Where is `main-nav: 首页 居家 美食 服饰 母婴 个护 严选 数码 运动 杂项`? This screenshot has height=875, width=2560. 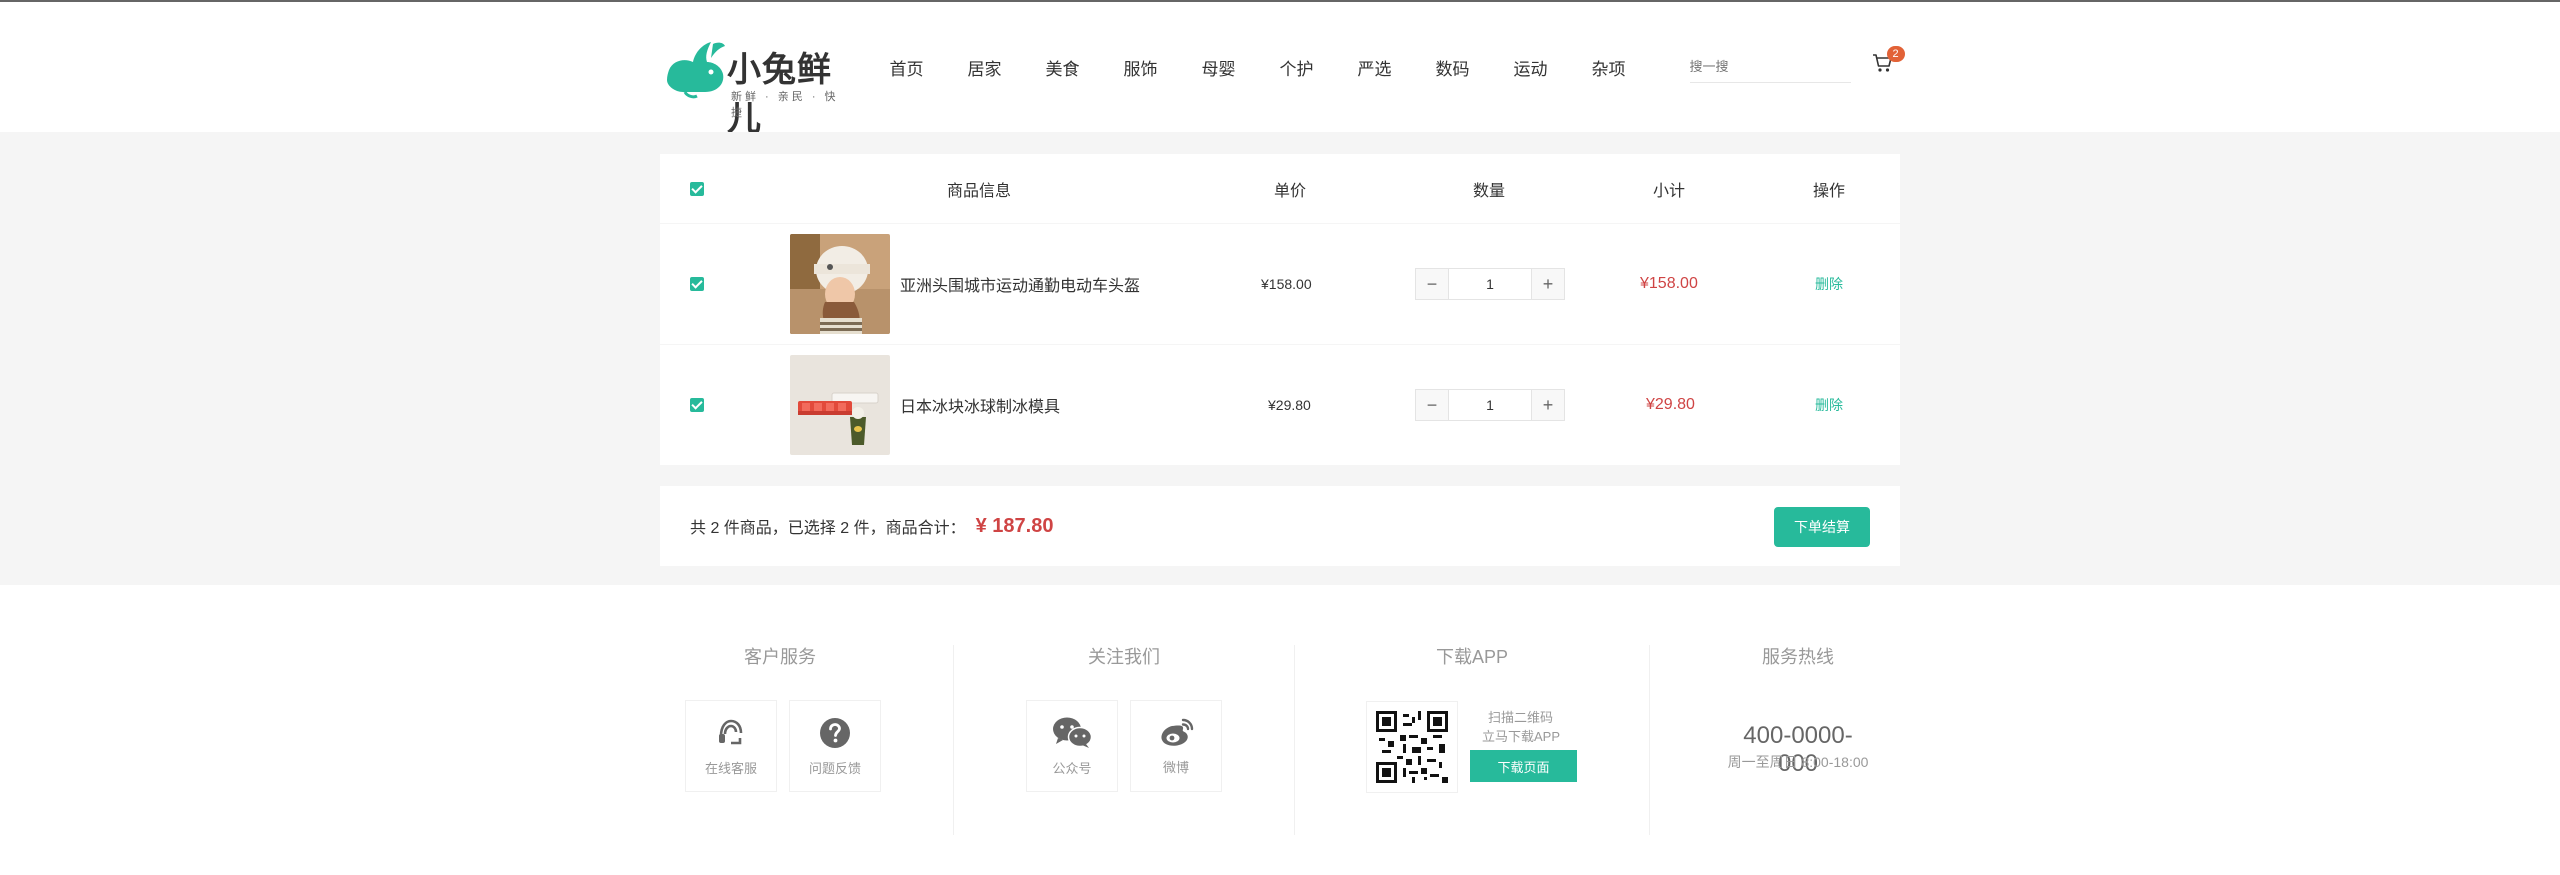
main-nav: 首页 居家 美食 服饰 母婴 个护 严选 数码 运动 杂项 is located at coordinates (1280, 67).